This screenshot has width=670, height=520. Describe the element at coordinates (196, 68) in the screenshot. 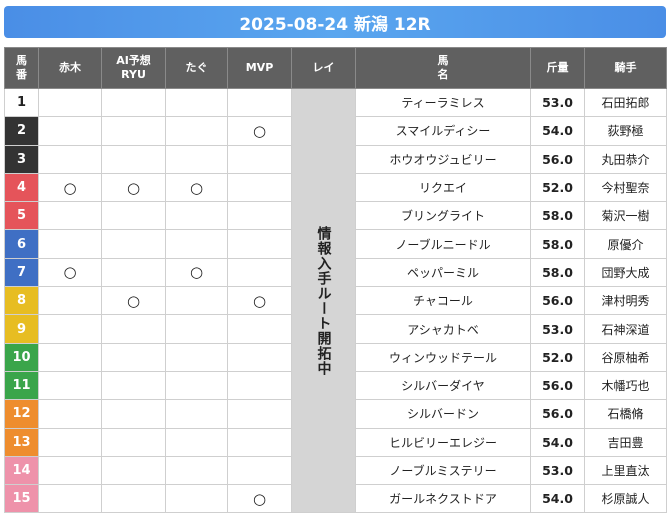

I see `col-header-tagu: たぐ` at that location.